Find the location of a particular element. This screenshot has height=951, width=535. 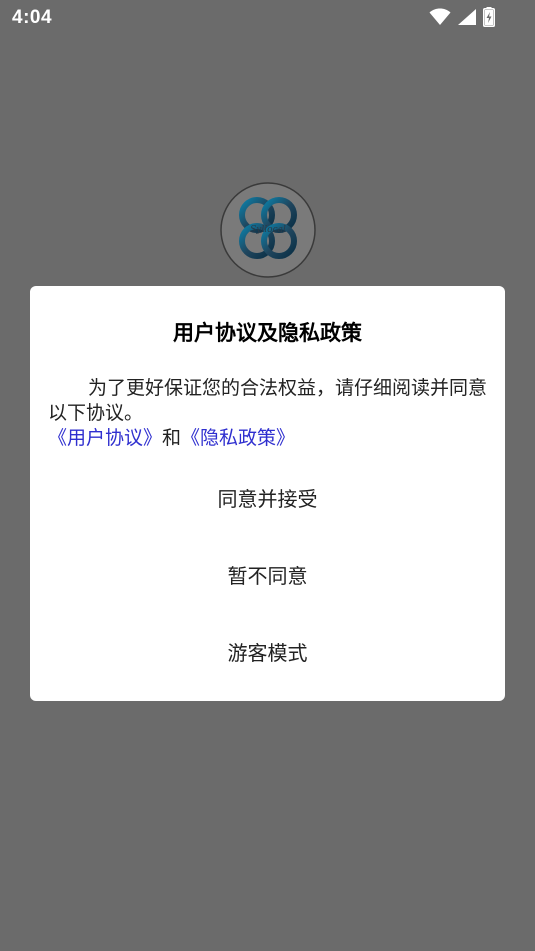

privacy-policy-link: 《隐私政策》 is located at coordinates (238, 438).